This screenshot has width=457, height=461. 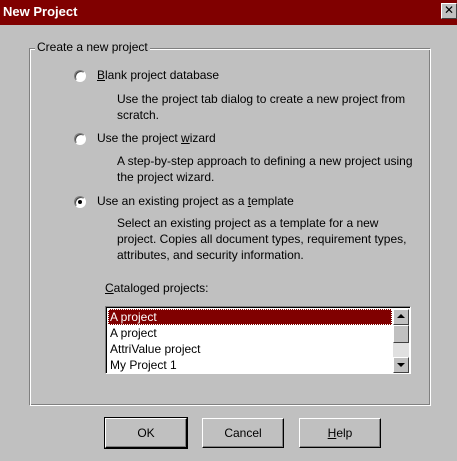 What do you see at coordinates (243, 433) in the screenshot?
I see `cancel-button: Cancel` at bounding box center [243, 433].